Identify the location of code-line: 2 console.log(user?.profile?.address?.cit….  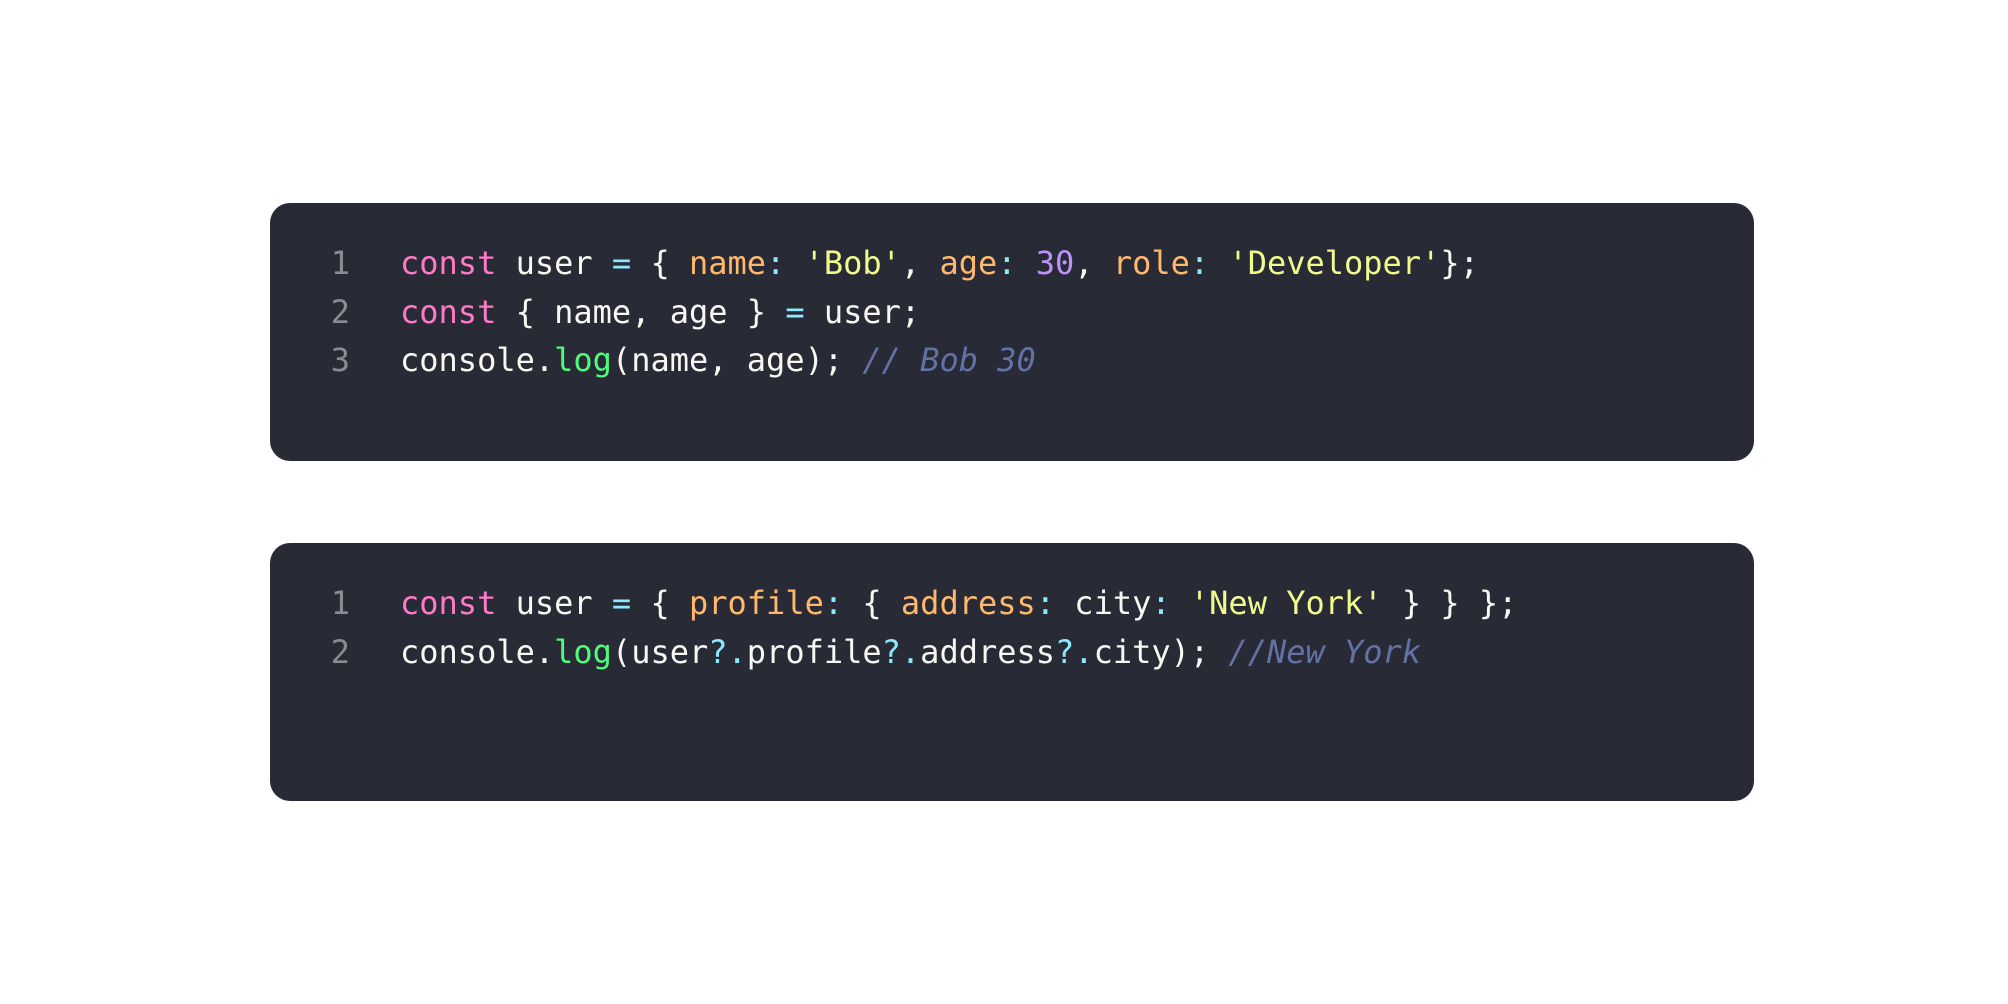
(1012, 652).